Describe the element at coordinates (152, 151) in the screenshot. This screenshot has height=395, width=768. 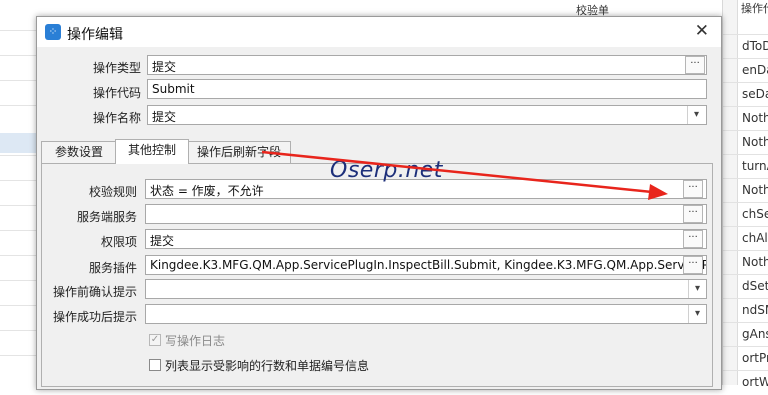
I see `tab-other-controls: 其他控制` at that location.